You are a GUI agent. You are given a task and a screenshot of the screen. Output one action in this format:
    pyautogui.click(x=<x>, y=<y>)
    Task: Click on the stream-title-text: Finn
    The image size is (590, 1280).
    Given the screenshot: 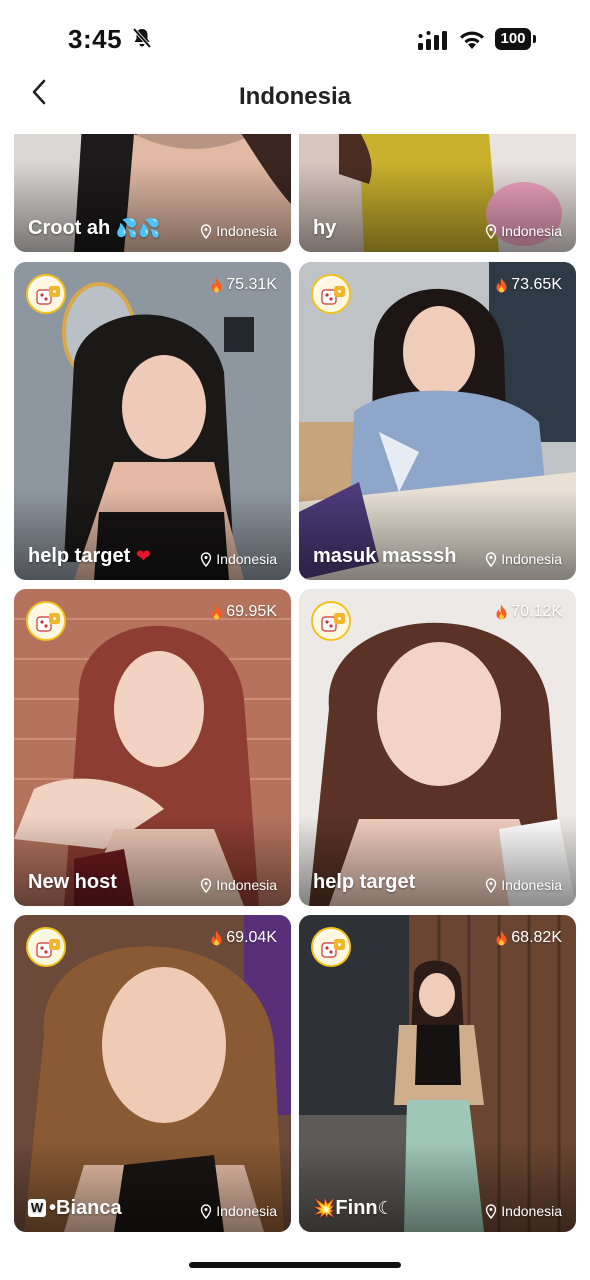 What is the action you would take?
    pyautogui.click(x=356, y=1208)
    